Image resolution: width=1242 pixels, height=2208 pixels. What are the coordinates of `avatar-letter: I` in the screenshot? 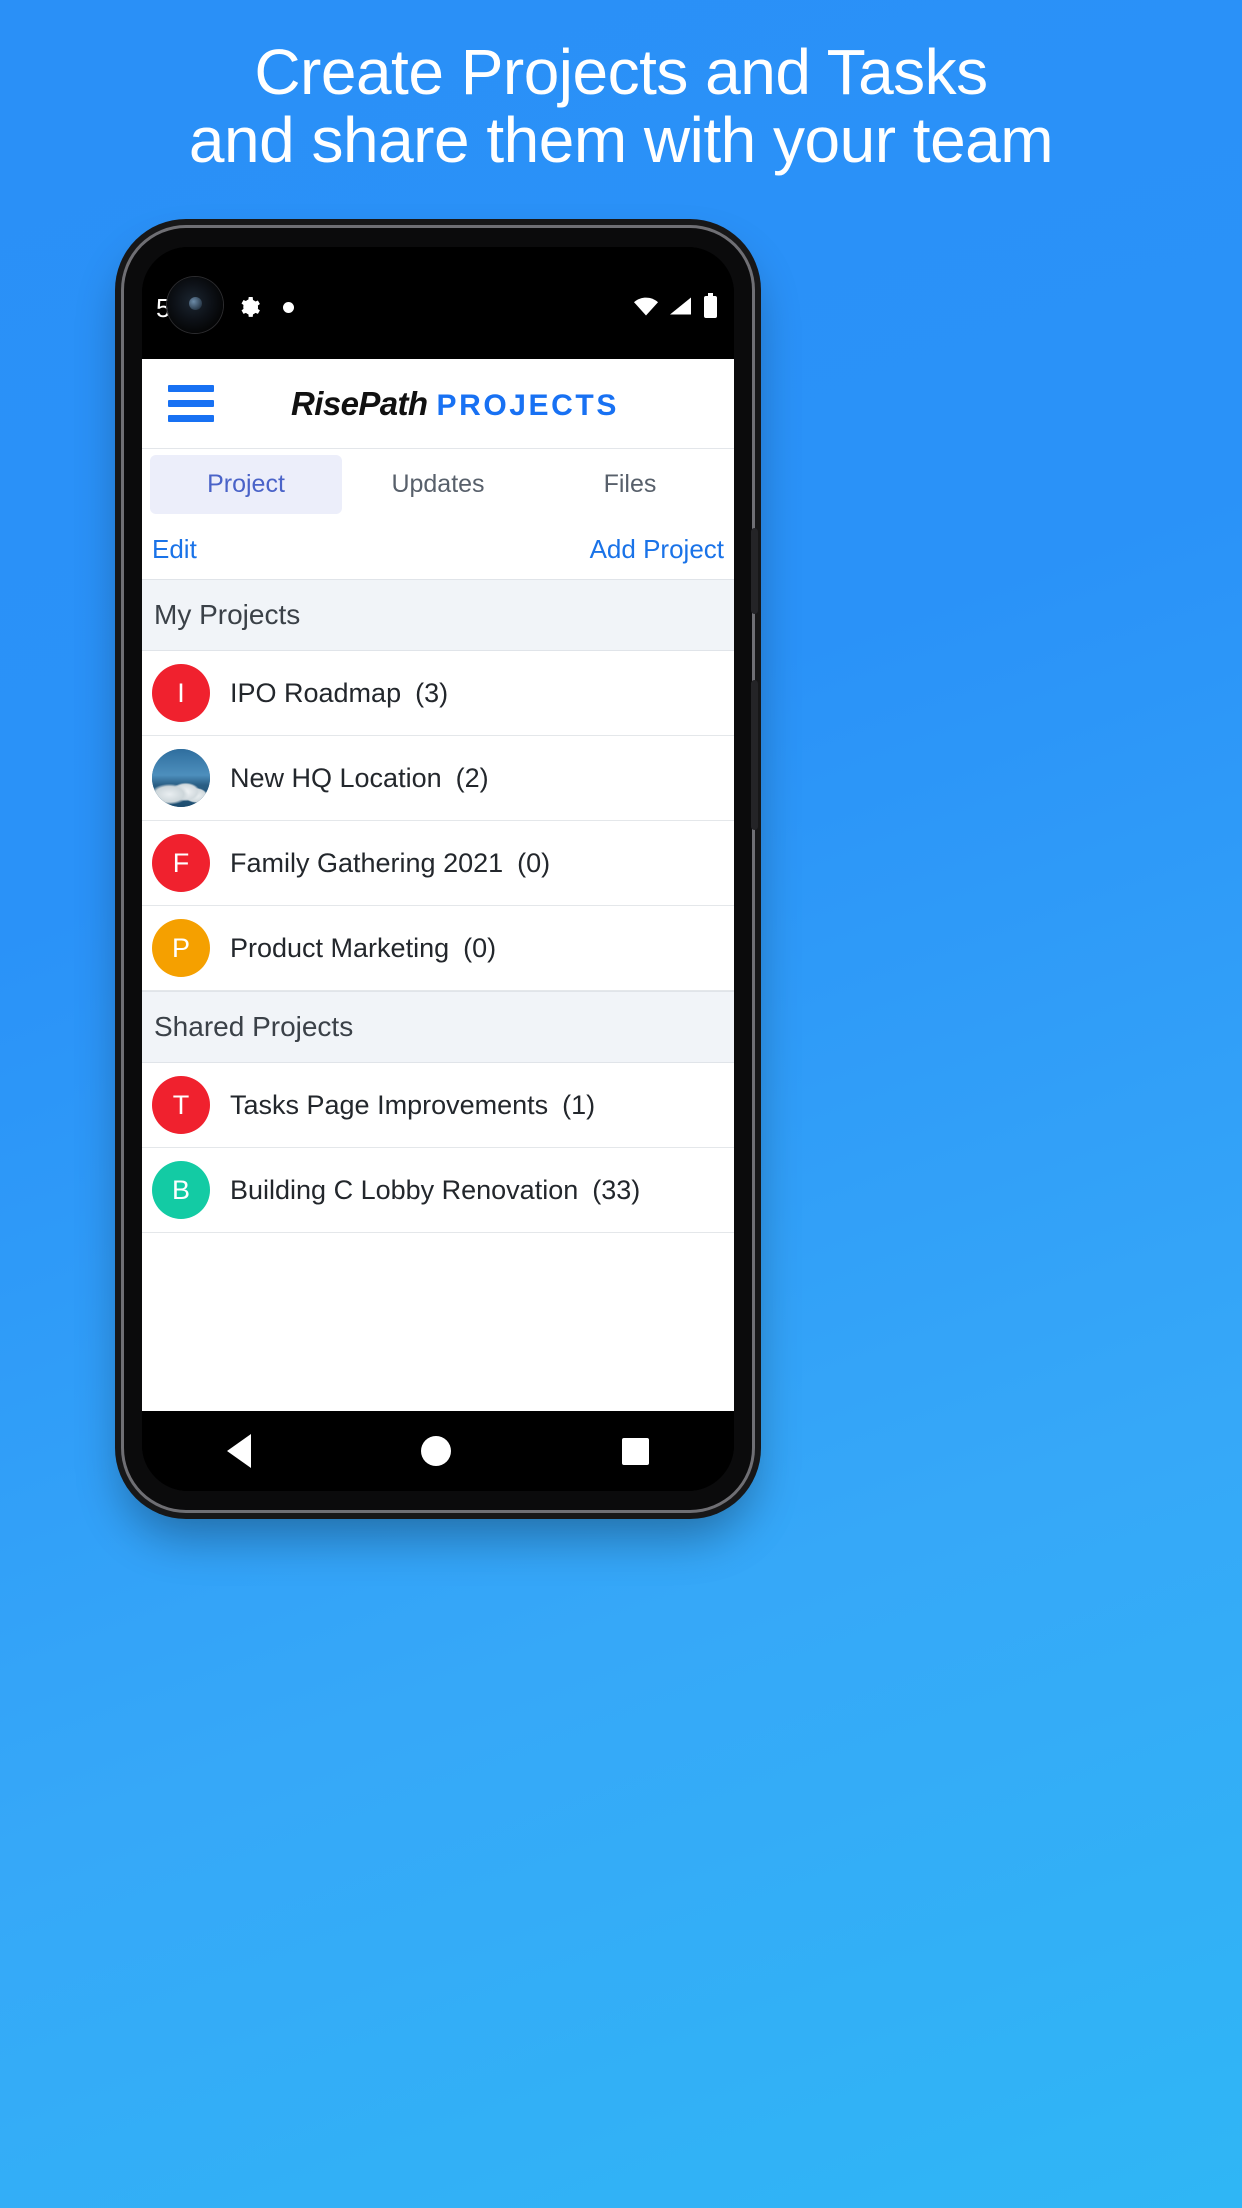 It's located at (181, 692).